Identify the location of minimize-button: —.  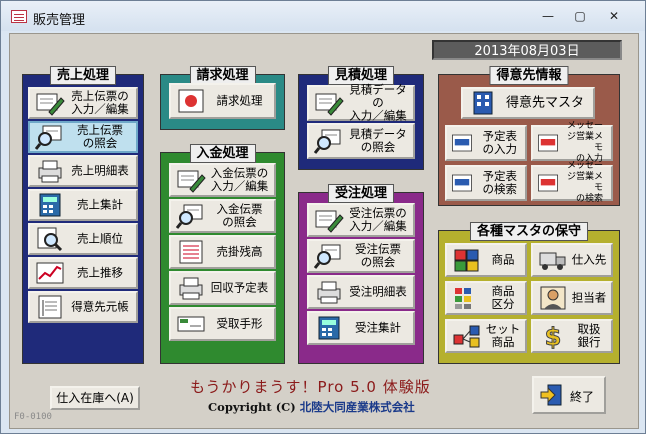
(548, 16).